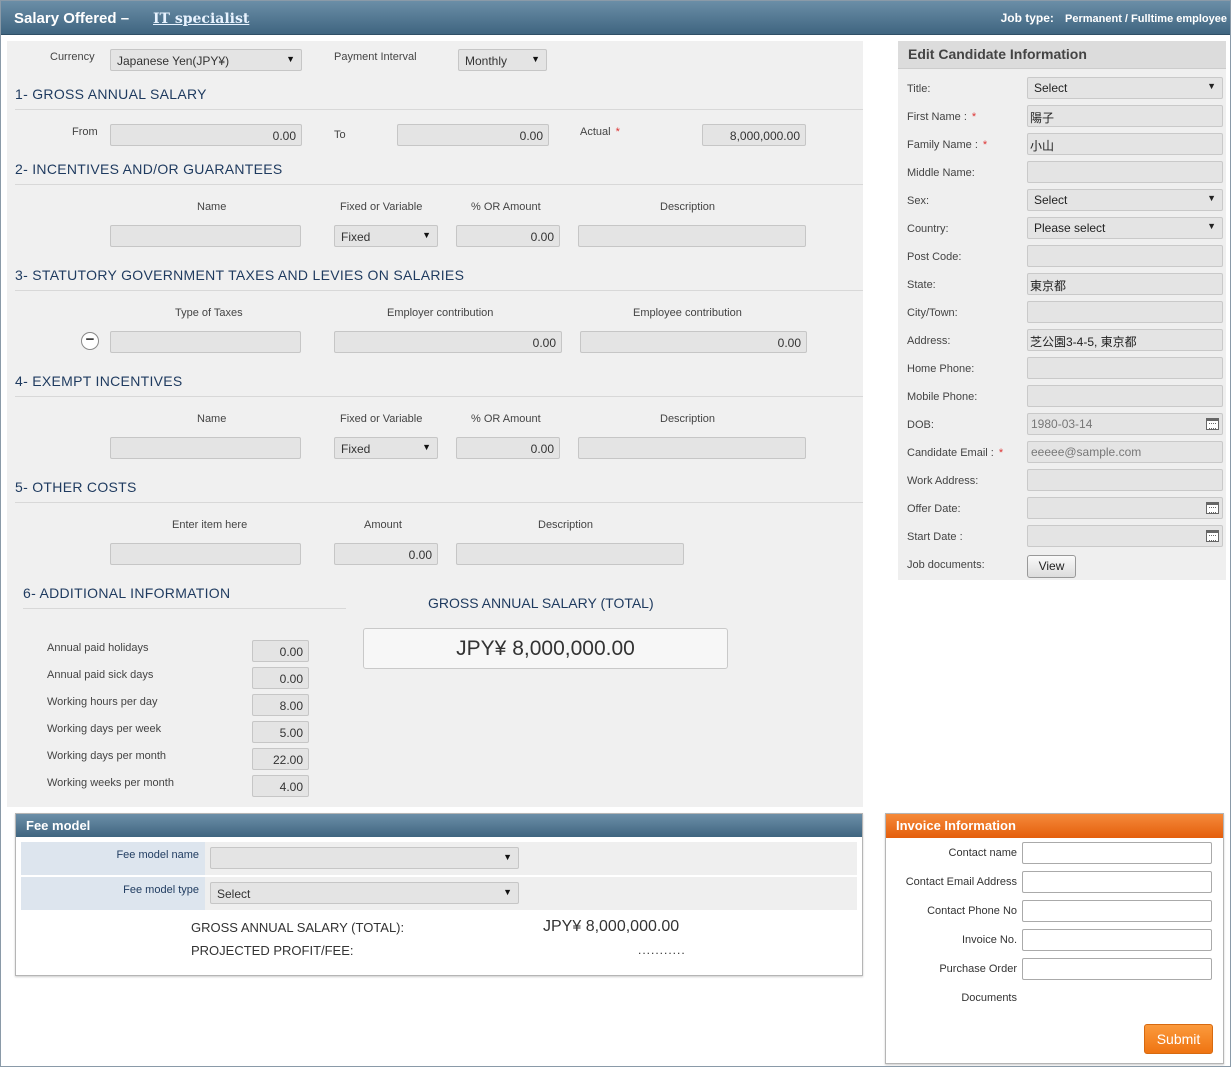 The width and height of the screenshot is (1231, 1067). I want to click on gross-total-value: JPY¥ 8,000,000.00, so click(545, 648).